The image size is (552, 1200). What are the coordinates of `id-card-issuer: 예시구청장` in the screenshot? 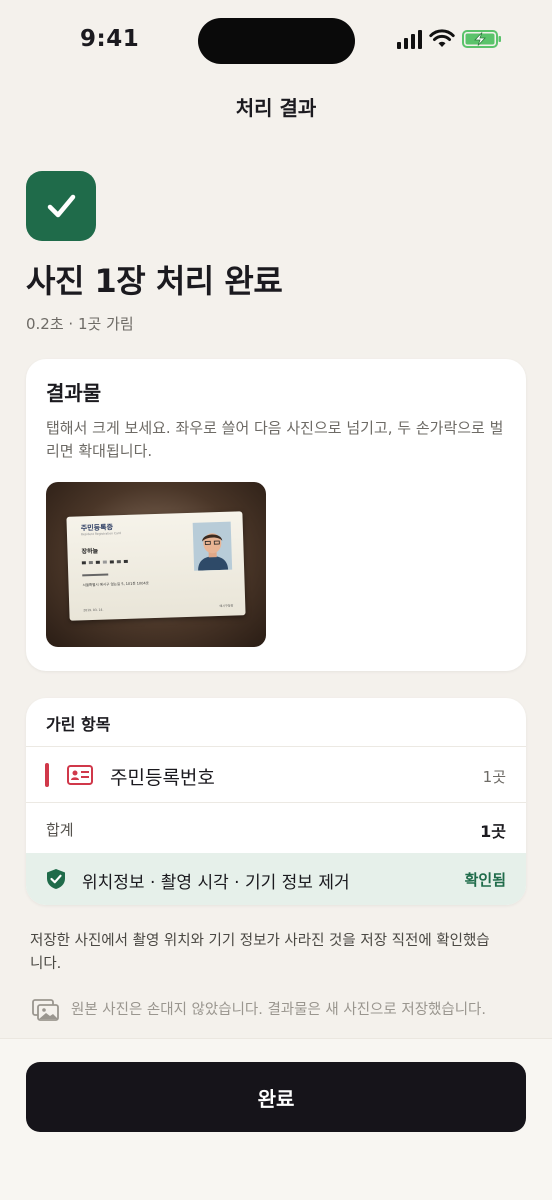 It's located at (226, 606).